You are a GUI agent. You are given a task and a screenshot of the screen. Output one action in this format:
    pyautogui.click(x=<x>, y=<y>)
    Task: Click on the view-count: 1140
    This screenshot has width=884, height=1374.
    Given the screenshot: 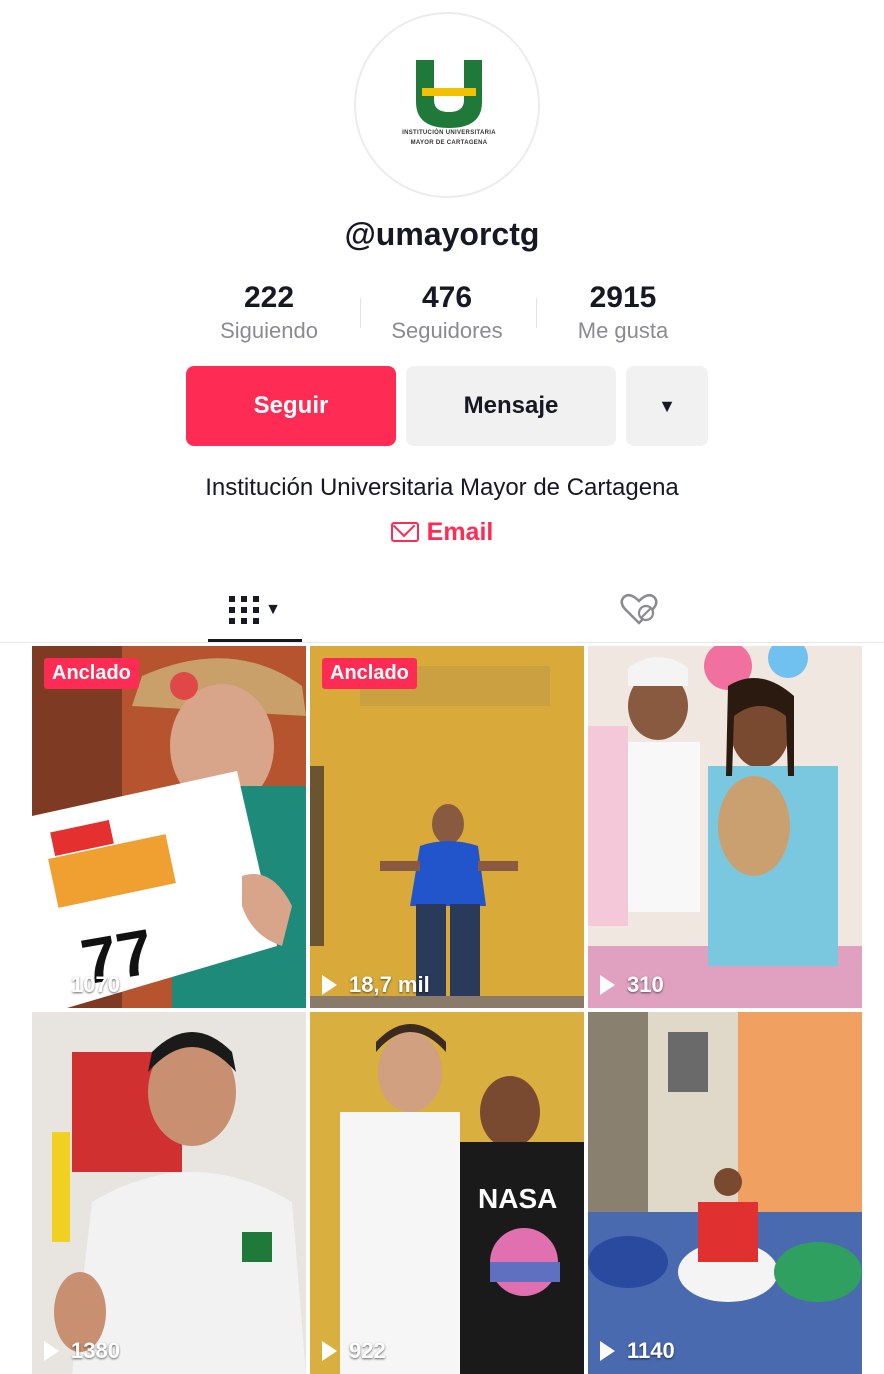 What is the action you would take?
    pyautogui.click(x=637, y=1351)
    